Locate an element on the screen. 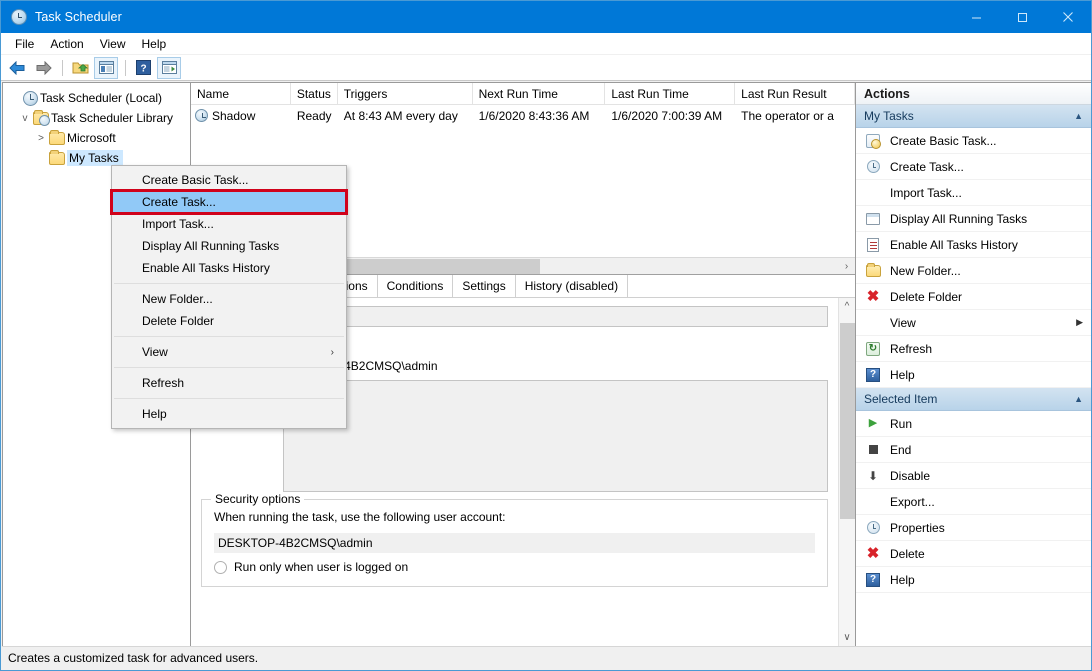 The width and height of the screenshot is (1092, 671). actions-group-my-tasks-header: My Tasks ▲ is located at coordinates (973, 116).